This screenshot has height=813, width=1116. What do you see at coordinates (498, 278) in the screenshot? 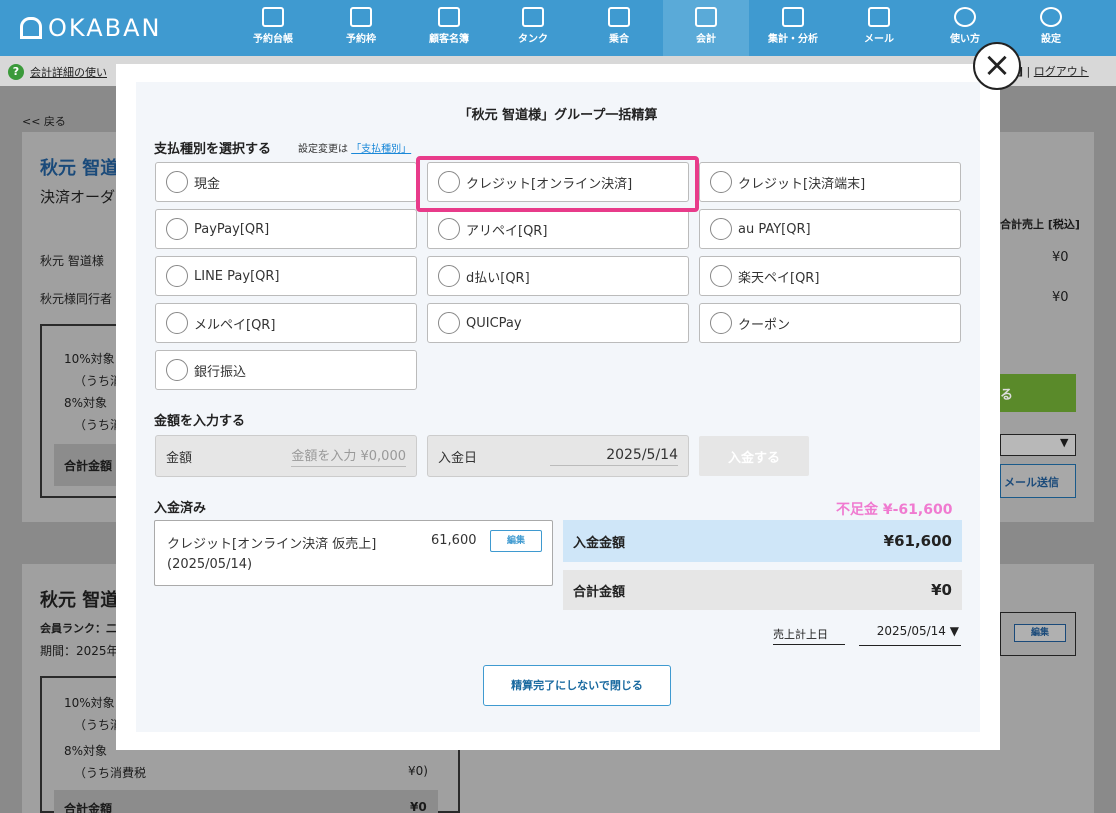
I see `payment-option-label: d払い[QR]` at bounding box center [498, 278].